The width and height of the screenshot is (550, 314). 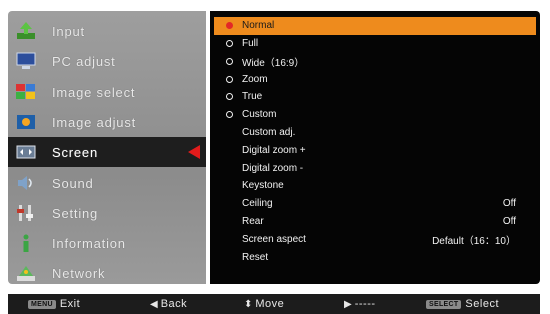 I want to click on submenu-item-label: Keystone, so click(x=263, y=186).